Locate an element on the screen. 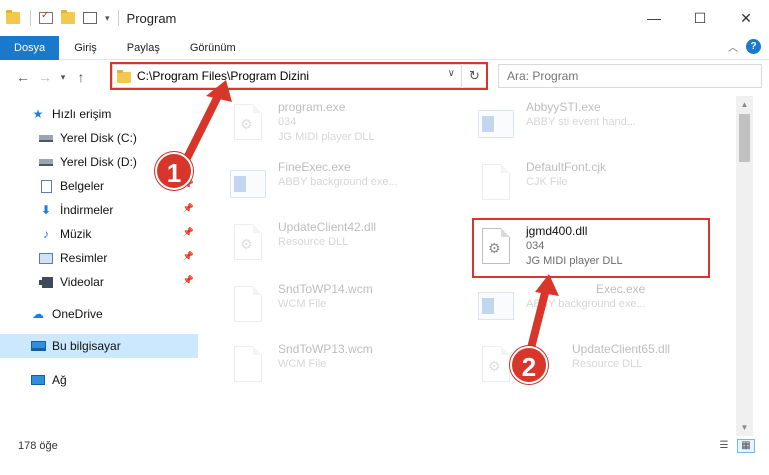  pictures-icon is located at coordinates (46, 258).